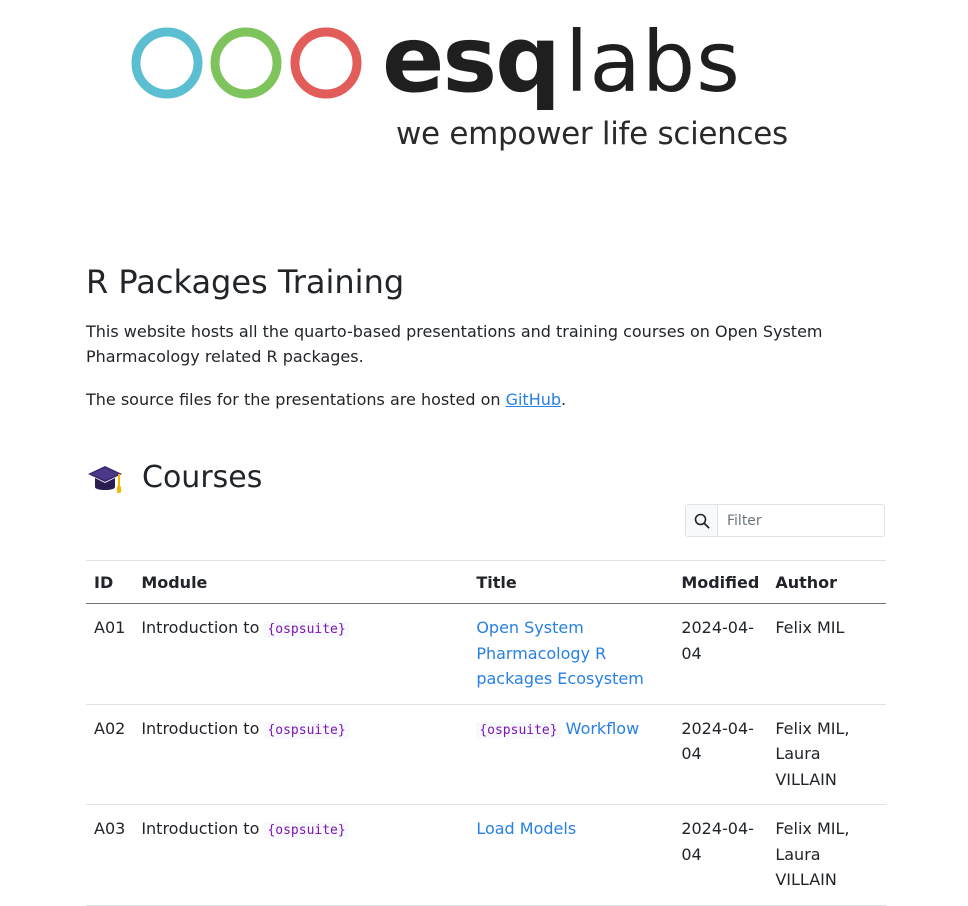  Describe the element at coordinates (110, 582) in the screenshot. I see `col-header-id: ID` at that location.